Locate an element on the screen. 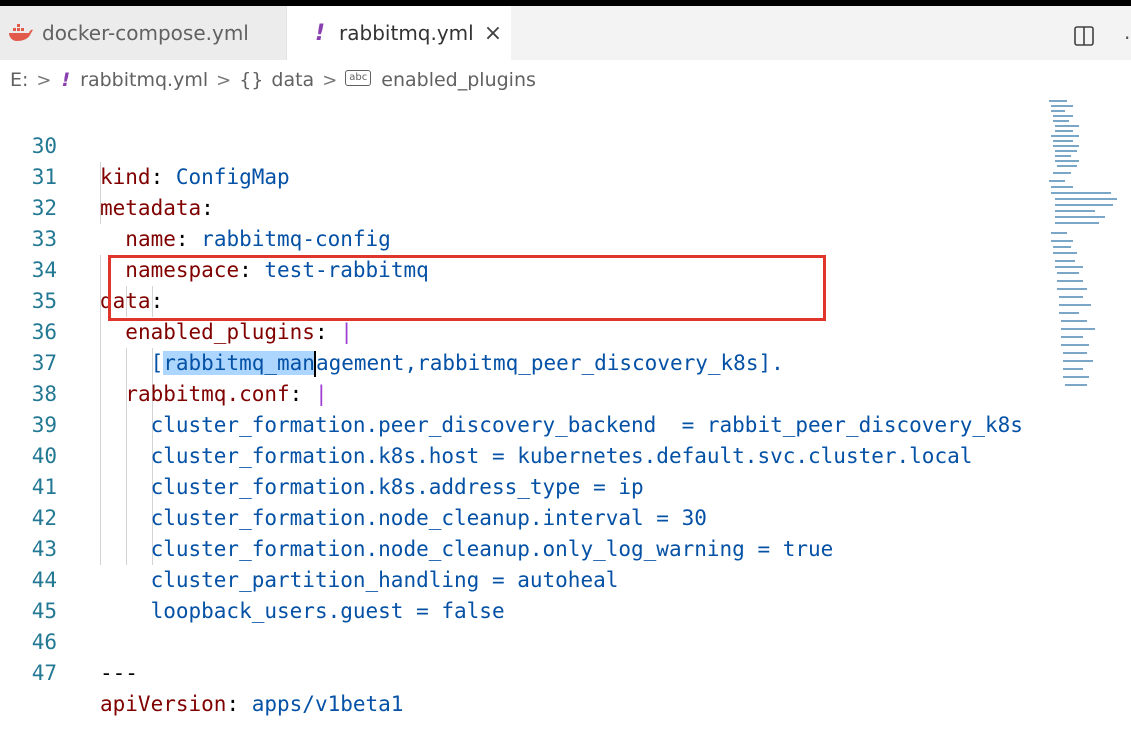 This screenshot has height=751, width=1131. breadcrumb-drive: E: is located at coordinates (19, 80).